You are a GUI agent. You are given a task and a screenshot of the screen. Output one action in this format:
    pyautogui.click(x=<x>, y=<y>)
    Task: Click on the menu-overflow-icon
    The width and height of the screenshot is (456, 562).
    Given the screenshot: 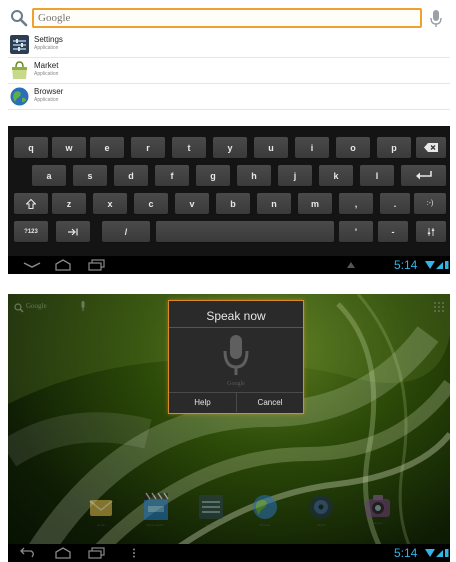 What is the action you would take?
    pyautogui.click(x=134, y=553)
    